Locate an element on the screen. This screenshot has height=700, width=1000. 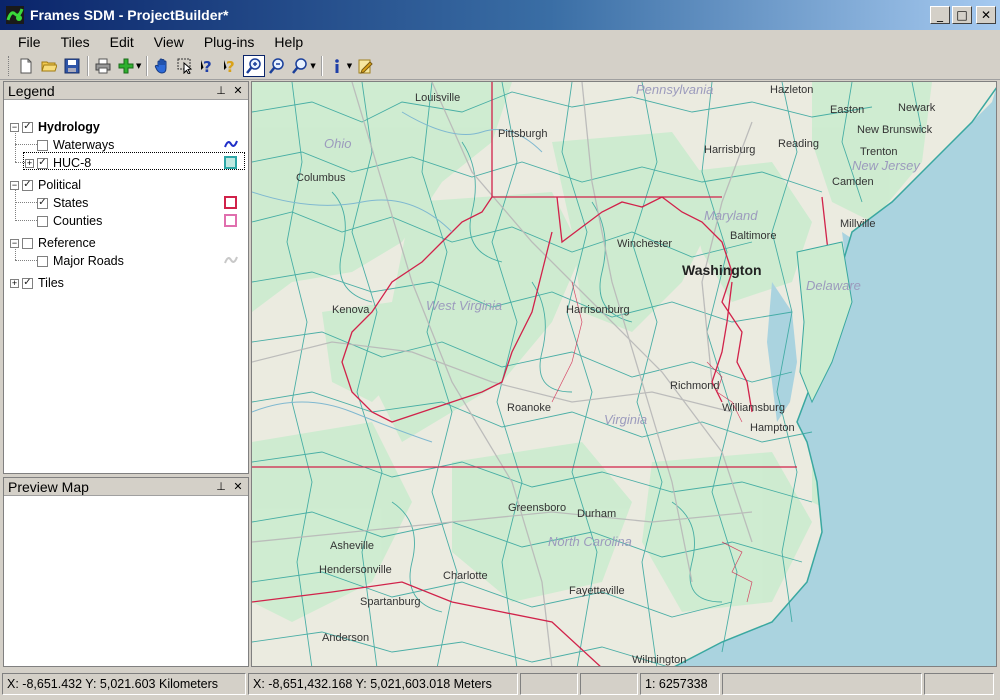
save-icon is located at coordinates (72, 66).